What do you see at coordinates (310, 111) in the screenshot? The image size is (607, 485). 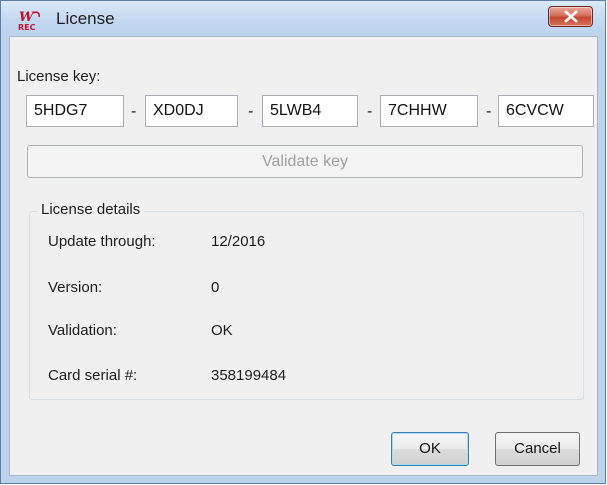 I see `license-key-segment-3: 5LWB4` at bounding box center [310, 111].